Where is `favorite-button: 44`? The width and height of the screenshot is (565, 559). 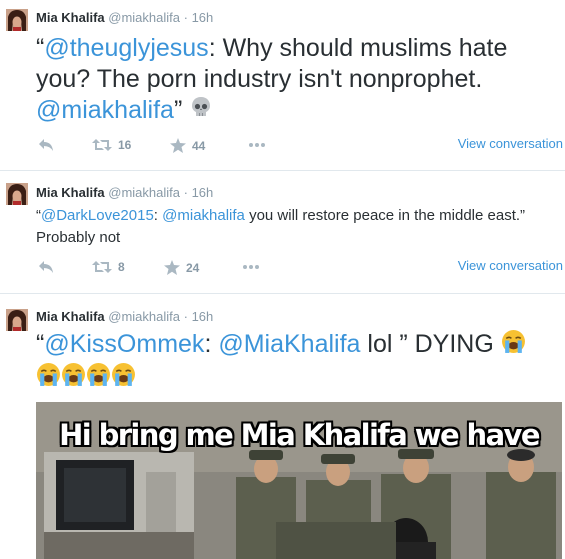
favorite-button: 44 is located at coordinates (187, 145).